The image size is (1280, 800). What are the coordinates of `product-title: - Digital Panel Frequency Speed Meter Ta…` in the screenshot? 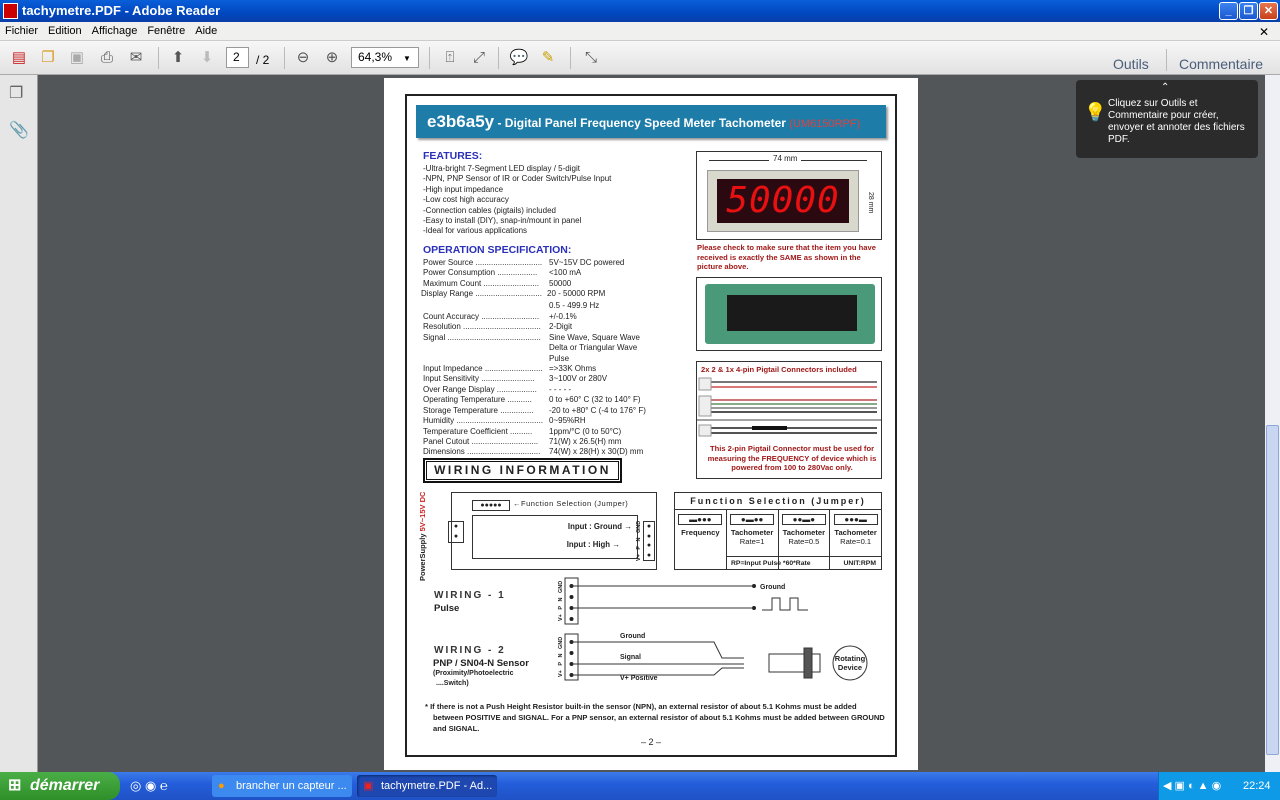 It's located at (642, 123).